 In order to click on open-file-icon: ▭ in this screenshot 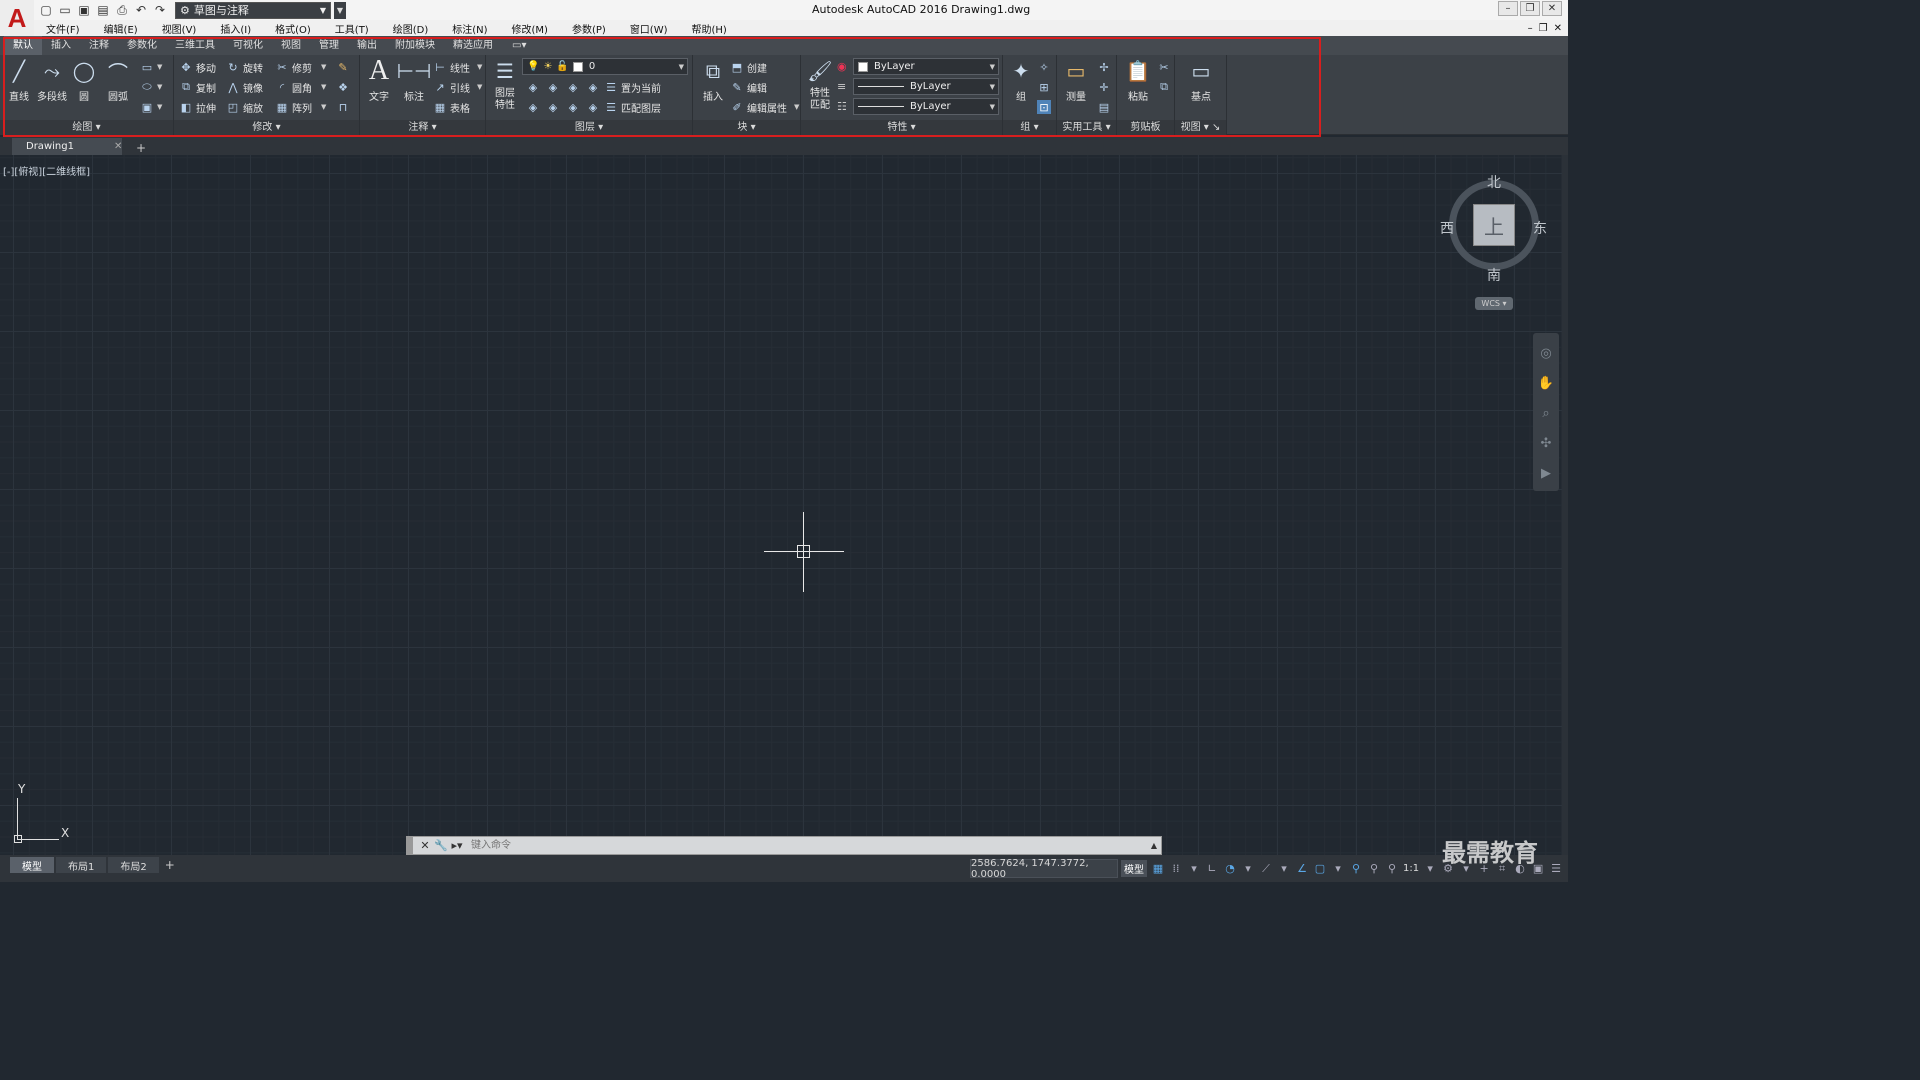, I will do `click(65, 10)`.